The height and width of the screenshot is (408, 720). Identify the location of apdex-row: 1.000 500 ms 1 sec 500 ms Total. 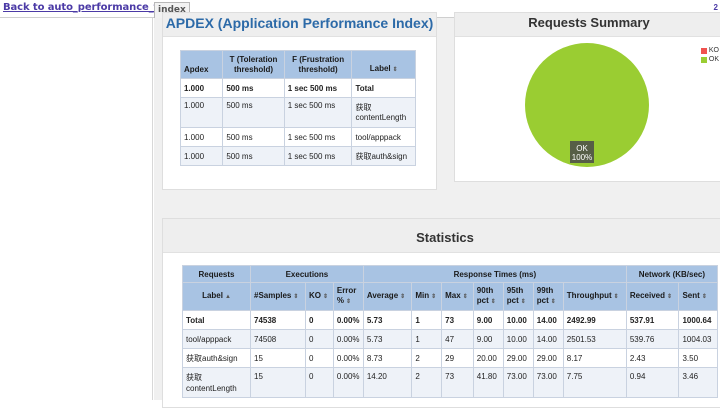
(297, 88).